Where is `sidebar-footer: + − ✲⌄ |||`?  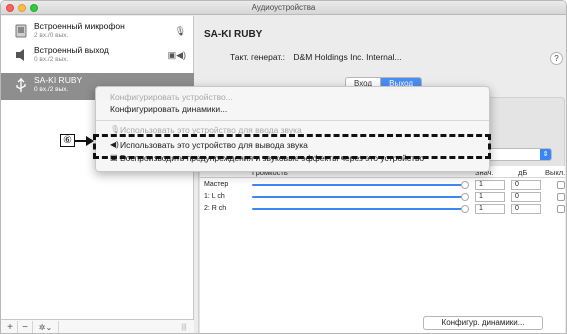
sidebar-footer: + − ✲⌄ ||| is located at coordinates (97, 326).